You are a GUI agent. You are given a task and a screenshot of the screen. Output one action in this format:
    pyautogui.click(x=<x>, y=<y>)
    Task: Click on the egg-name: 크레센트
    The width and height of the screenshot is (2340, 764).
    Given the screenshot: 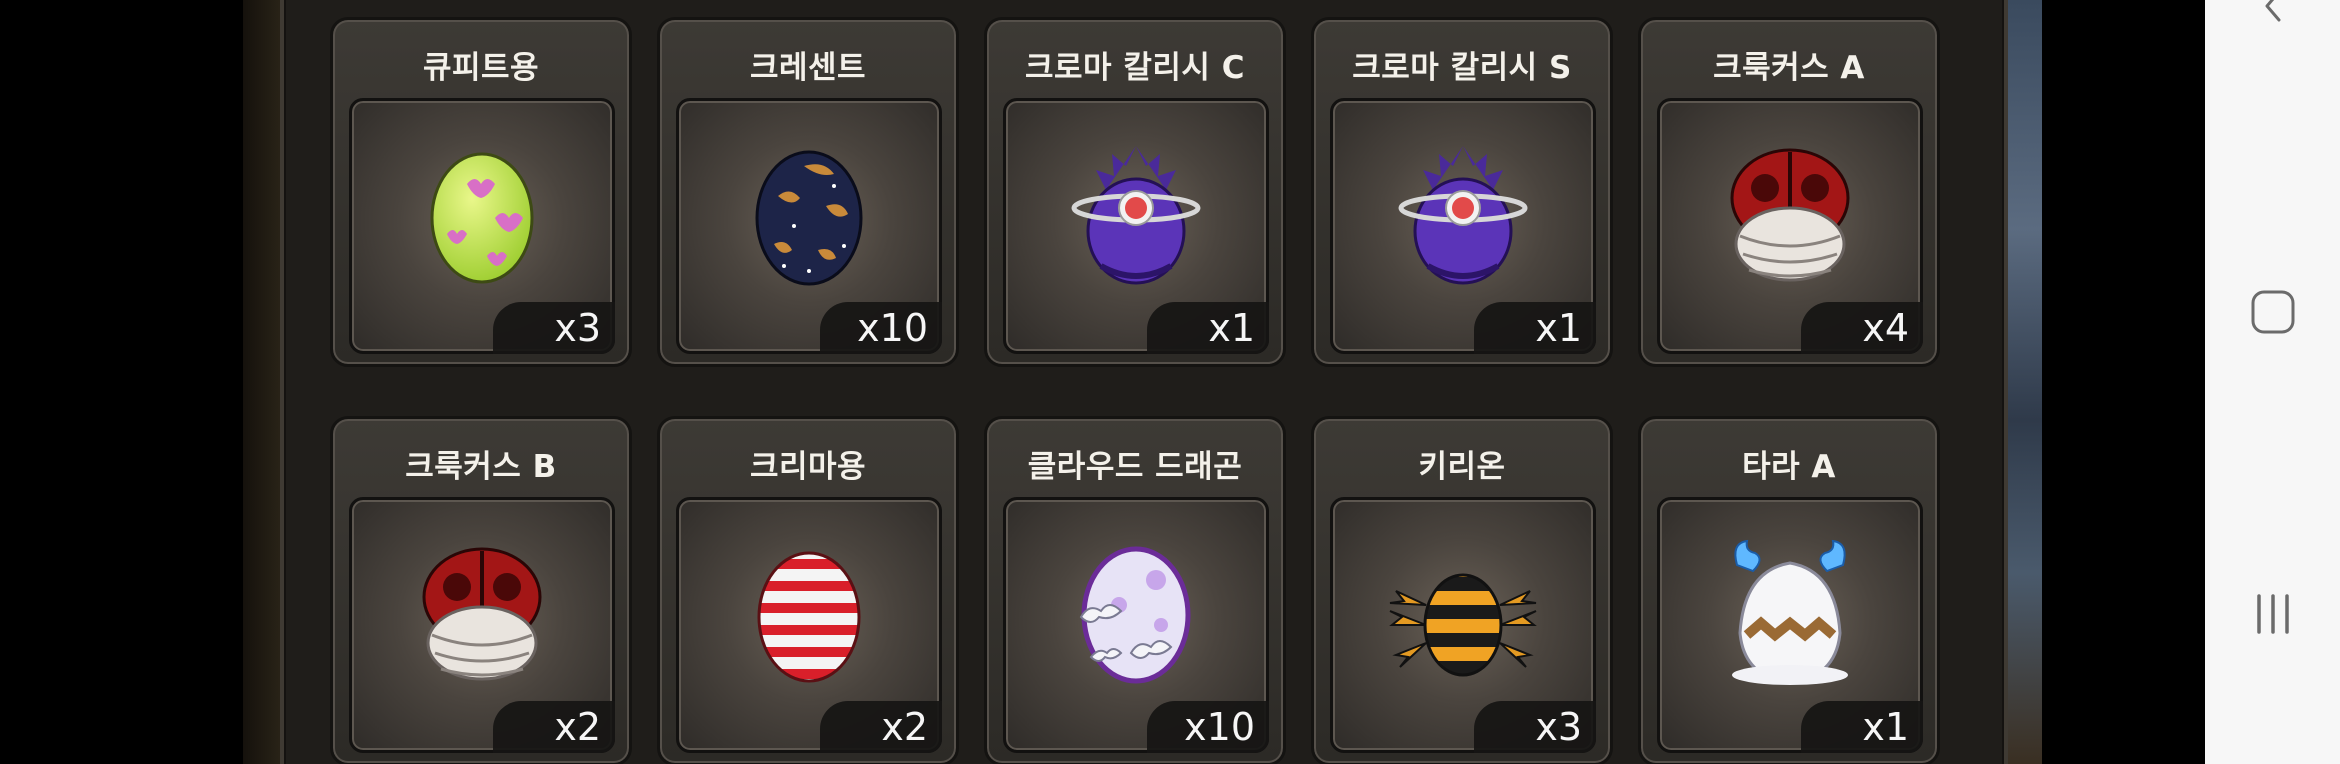 What is the action you would take?
    pyautogui.click(x=808, y=68)
    